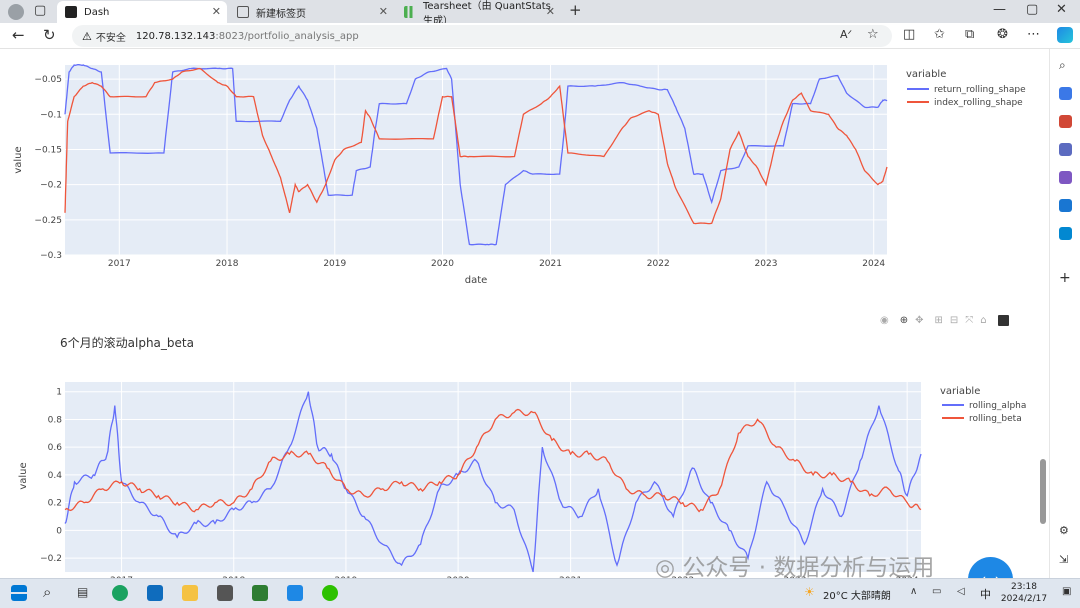 The image size is (1080, 608). I want to click on games-icon, so click(1065, 149).